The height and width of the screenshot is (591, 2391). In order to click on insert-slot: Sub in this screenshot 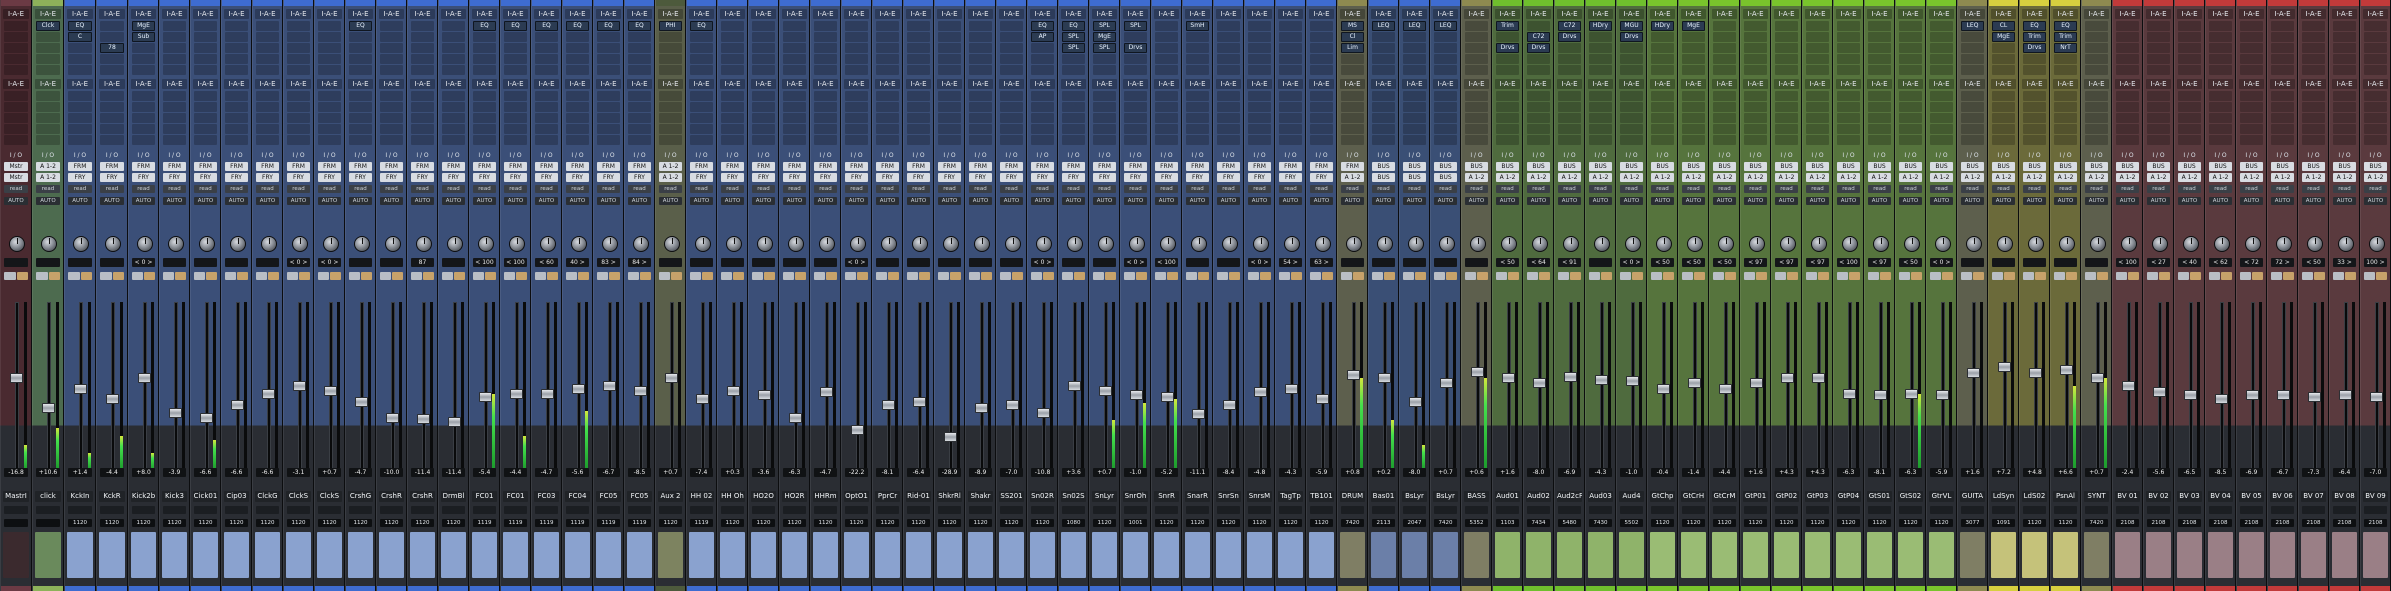, I will do `click(143, 37)`.